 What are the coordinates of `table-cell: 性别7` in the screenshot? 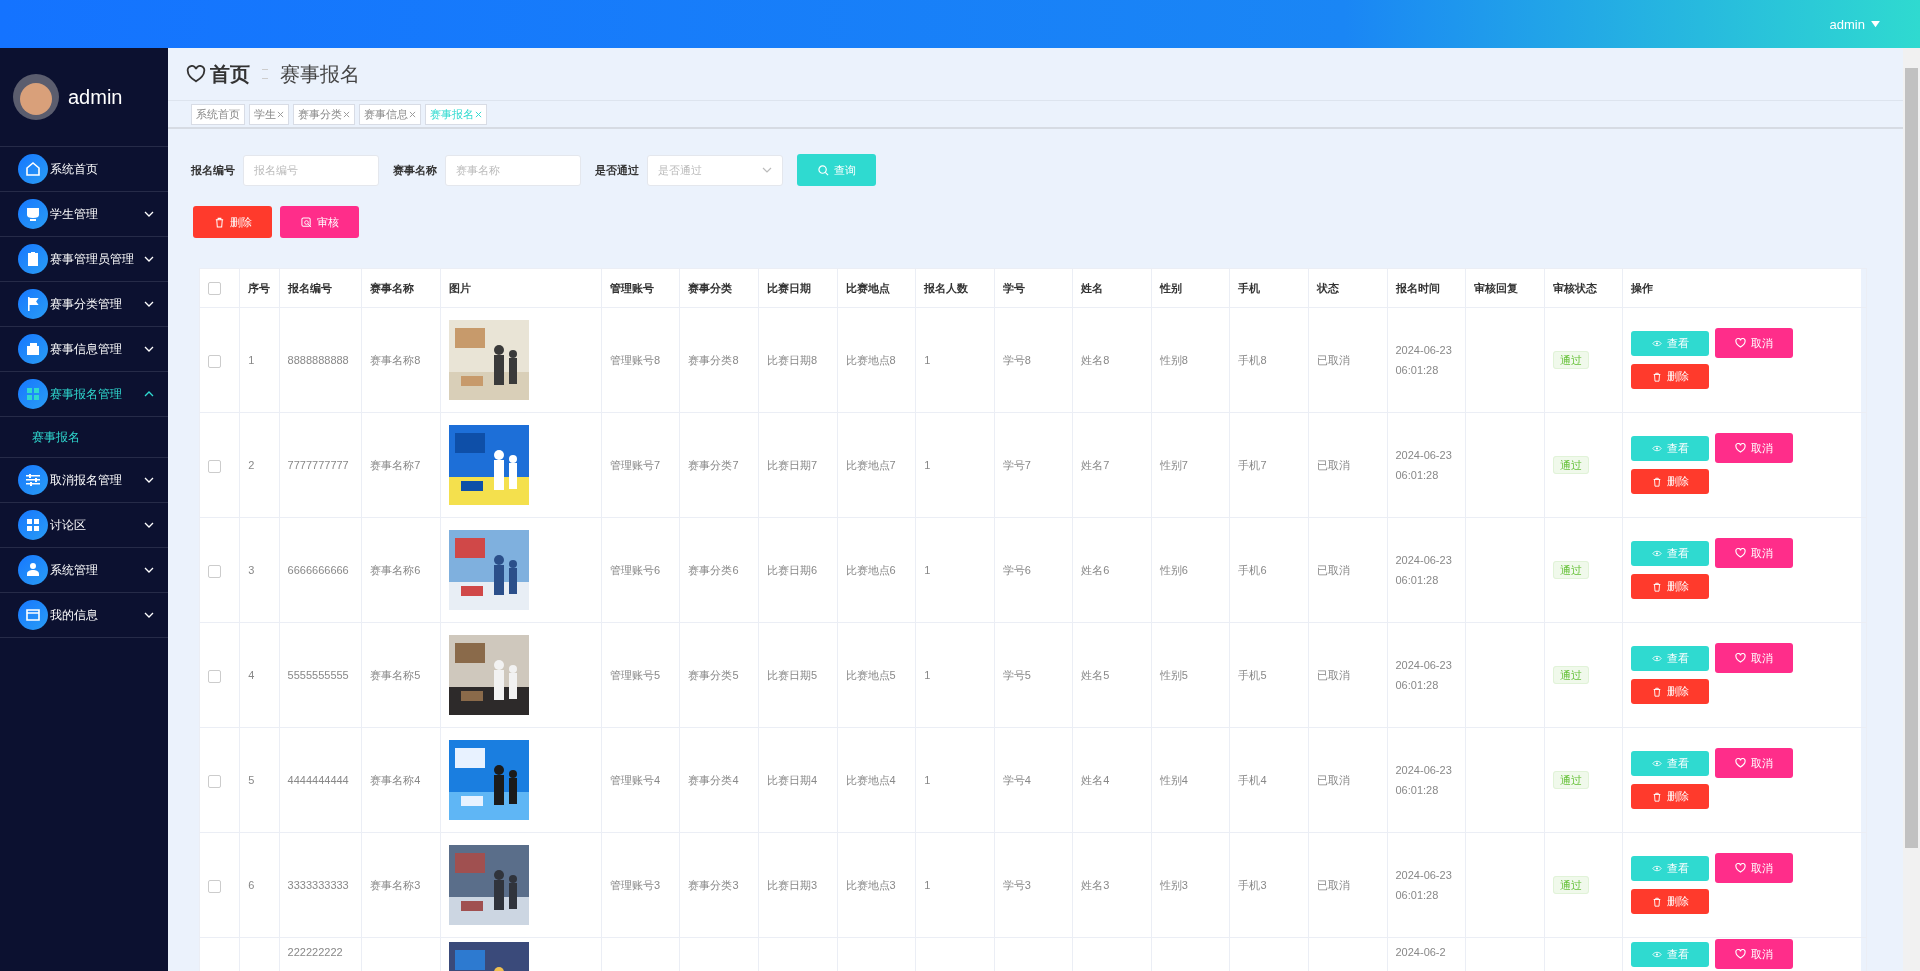 It's located at (1173, 465).